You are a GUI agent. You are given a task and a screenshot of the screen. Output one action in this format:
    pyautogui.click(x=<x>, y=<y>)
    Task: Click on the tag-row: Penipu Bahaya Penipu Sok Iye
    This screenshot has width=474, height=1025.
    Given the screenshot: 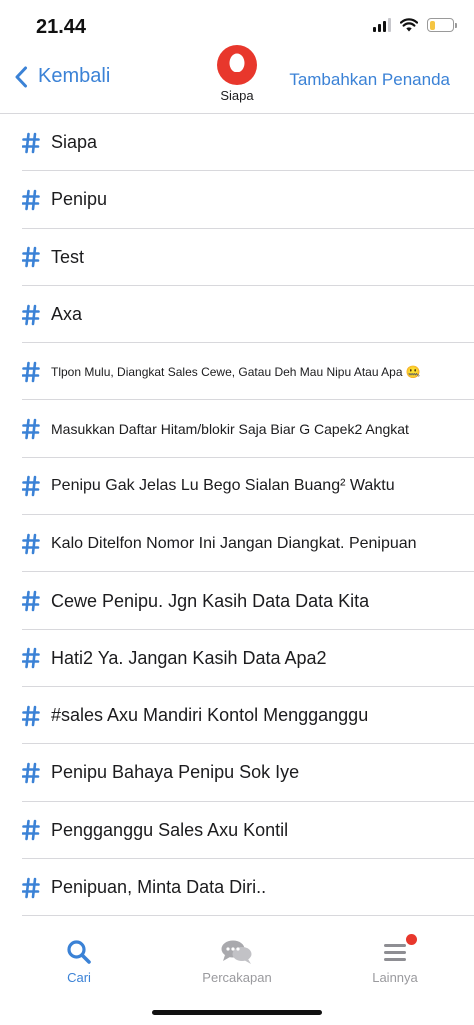 What is the action you would take?
    pyautogui.click(x=237, y=773)
    